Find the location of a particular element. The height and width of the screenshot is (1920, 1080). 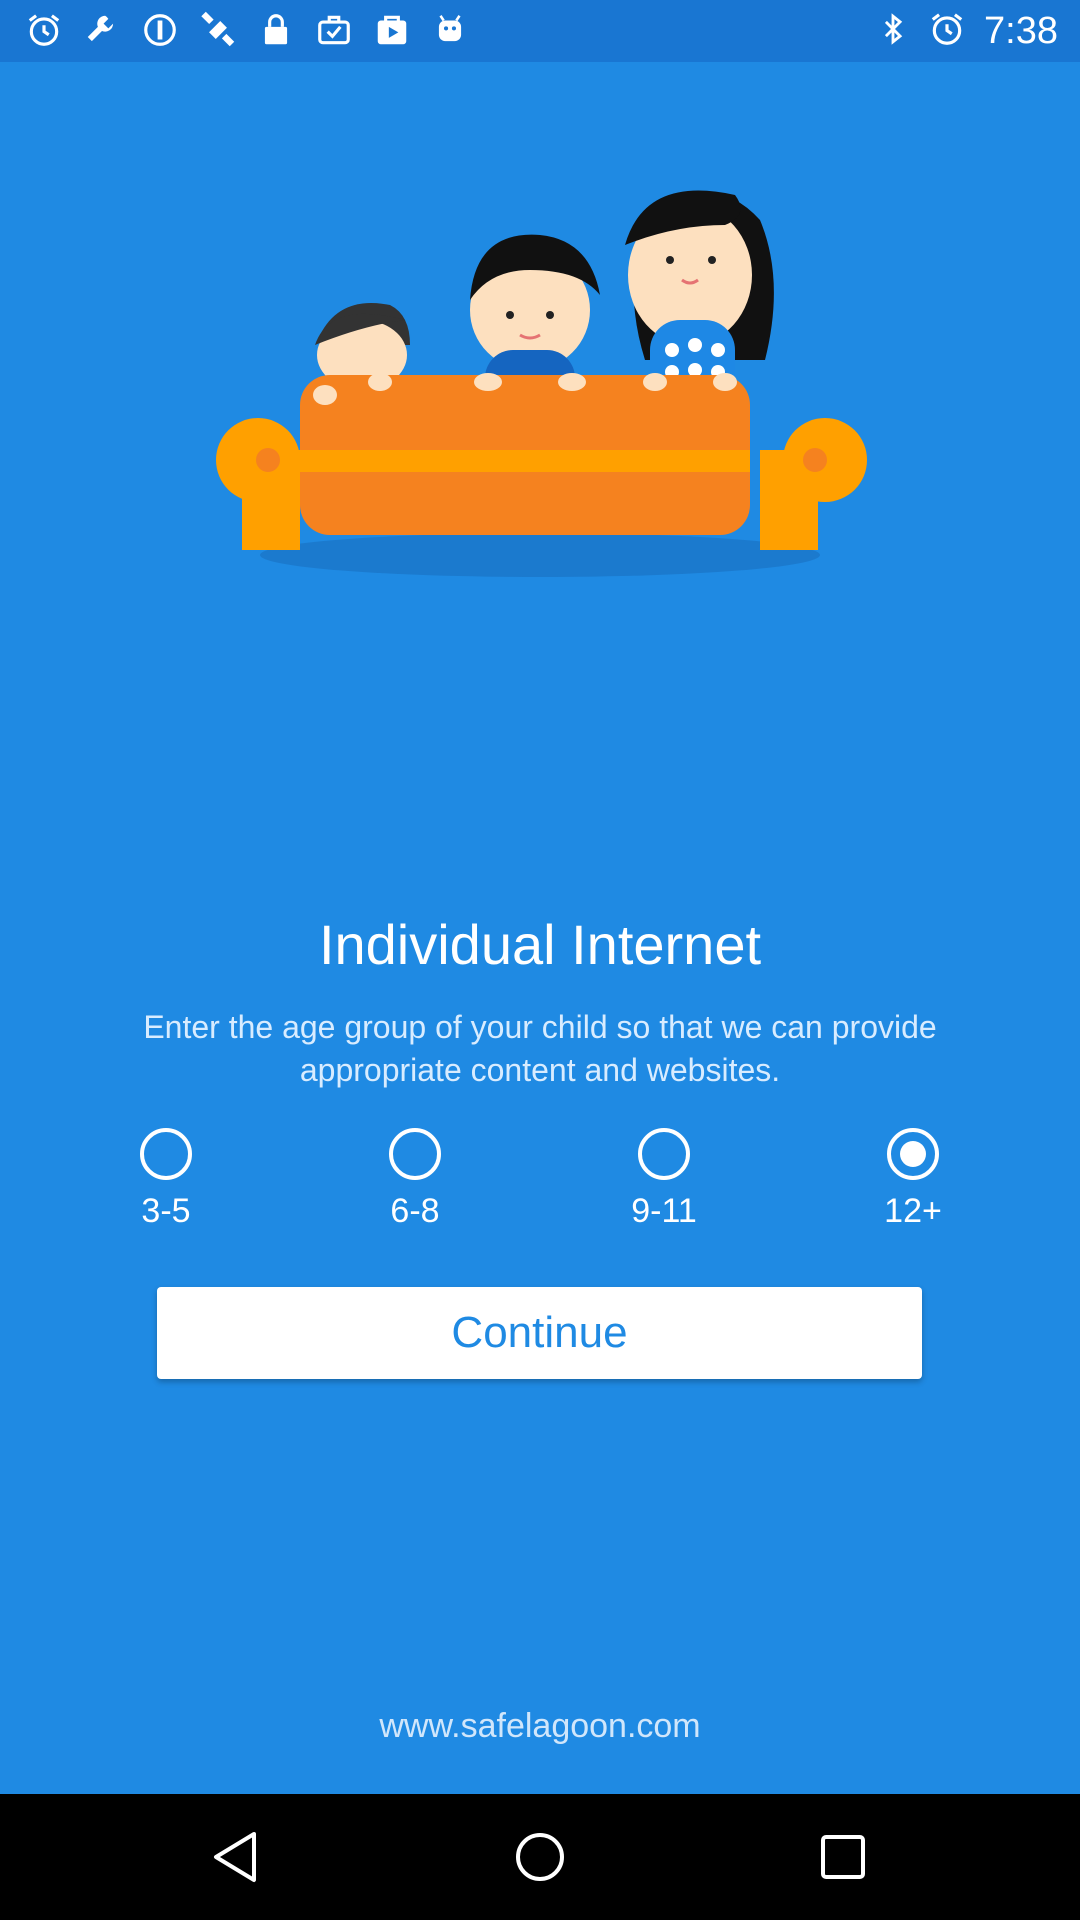

notification-icons is located at coordinates (247, 30).